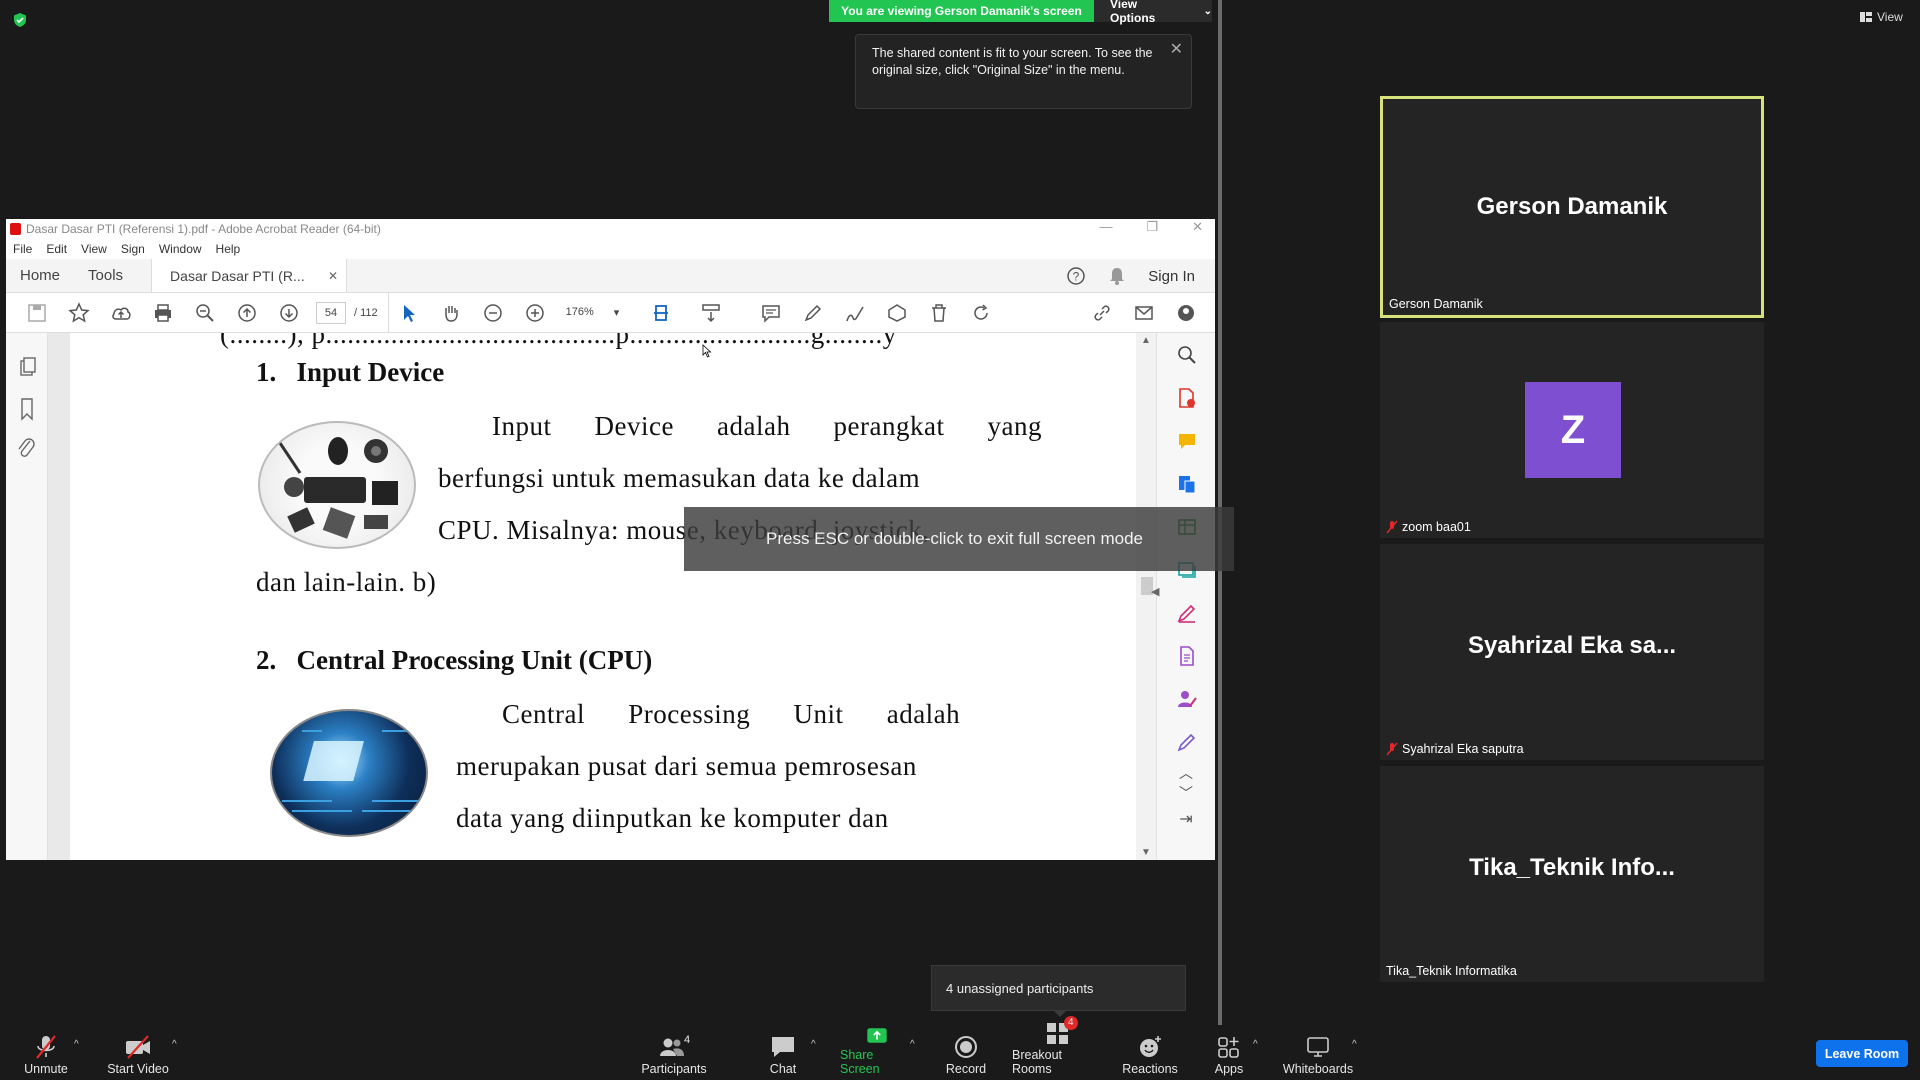 Image resolution: width=1920 pixels, height=1080 pixels. What do you see at coordinates (1058, 1048) in the screenshot?
I see `breakout-rooms-button: 4 Breakout Rooms` at bounding box center [1058, 1048].